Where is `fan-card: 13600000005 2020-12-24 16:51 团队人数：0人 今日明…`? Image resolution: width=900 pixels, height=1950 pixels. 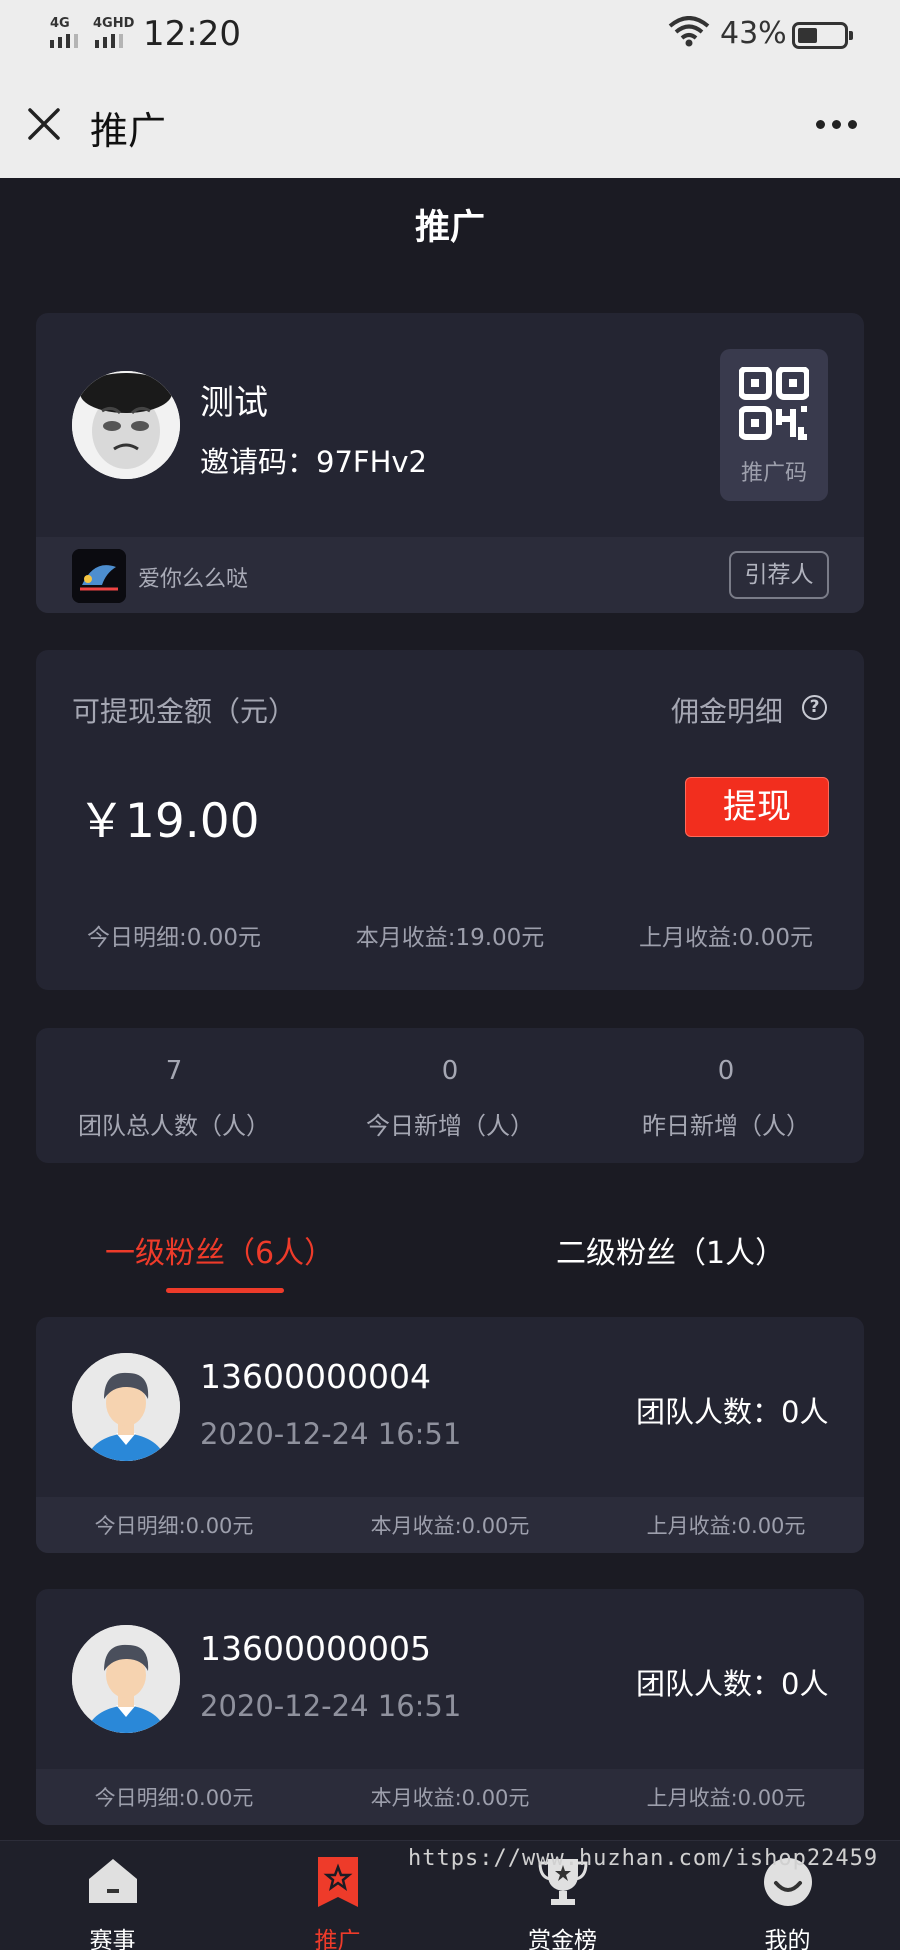 fan-card: 13600000005 2020-12-24 16:51 团队人数：0人 今日明… is located at coordinates (450, 1707).